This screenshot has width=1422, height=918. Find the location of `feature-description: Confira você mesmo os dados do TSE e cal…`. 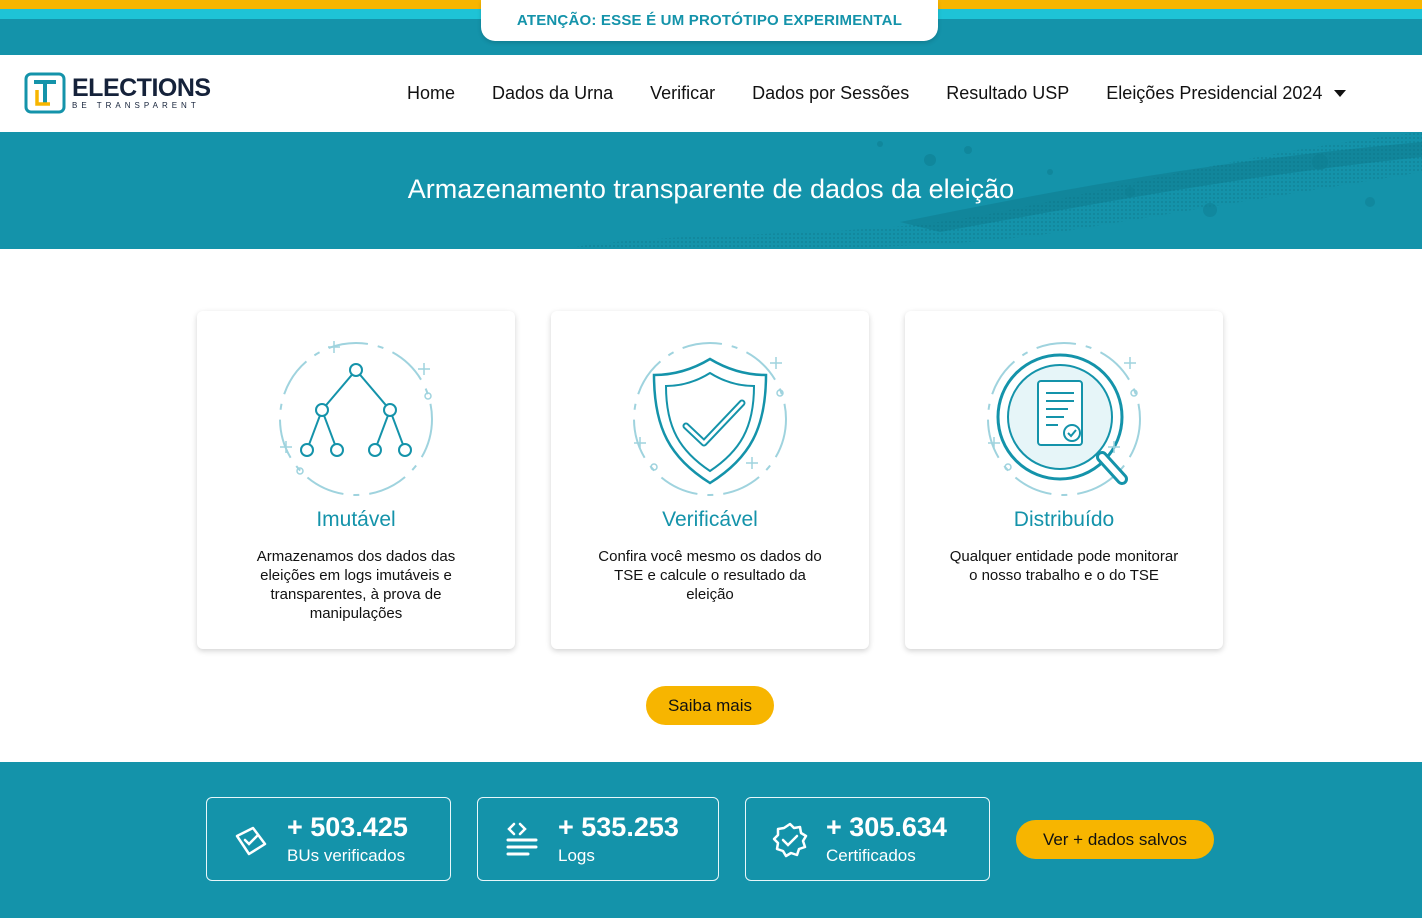

feature-description: Confira você mesmo os dados do TSE e cal… is located at coordinates (710, 575).